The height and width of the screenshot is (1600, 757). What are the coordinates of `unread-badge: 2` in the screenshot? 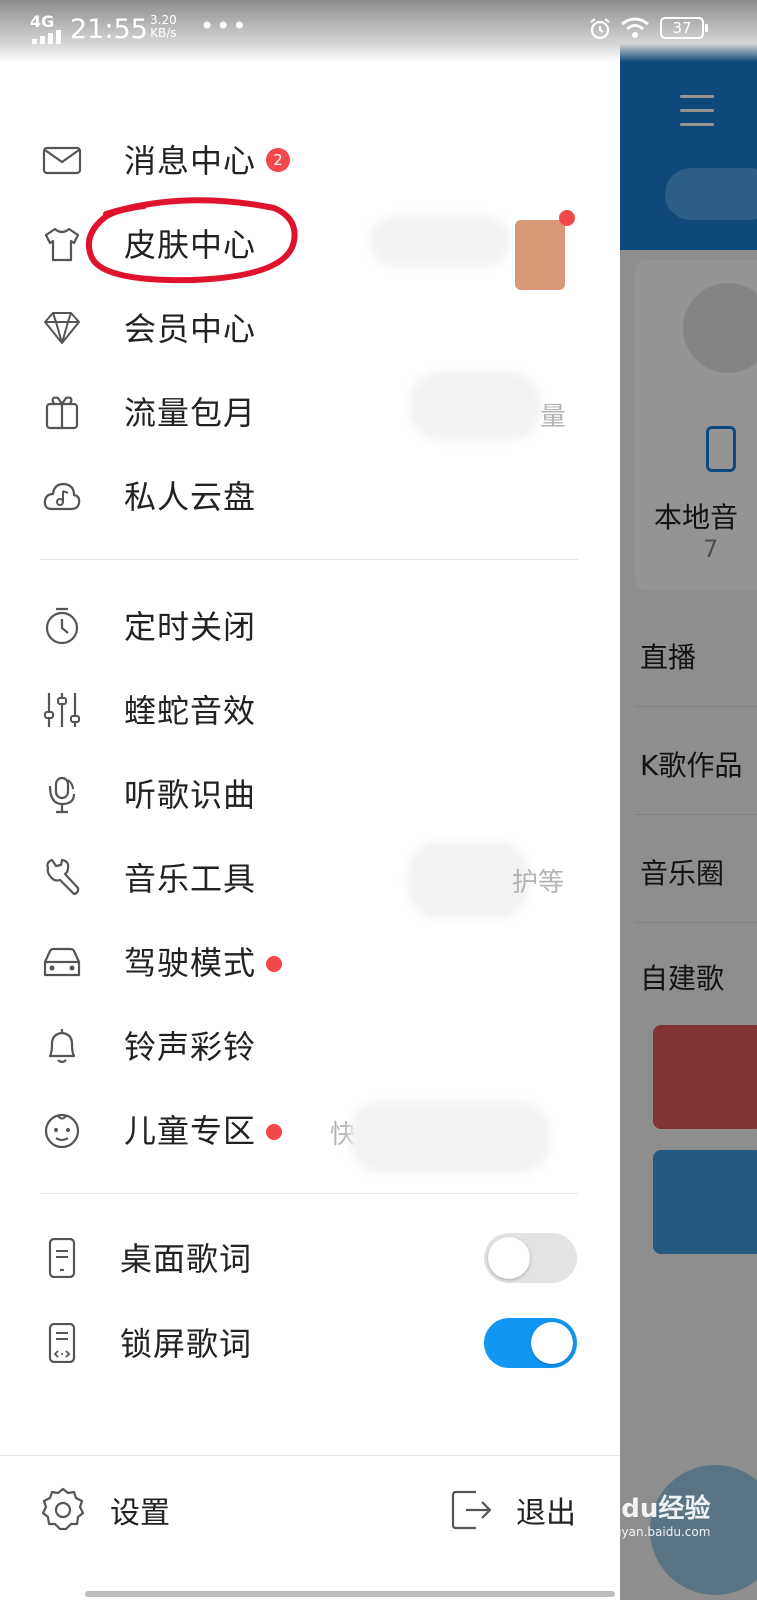 It's located at (278, 160).